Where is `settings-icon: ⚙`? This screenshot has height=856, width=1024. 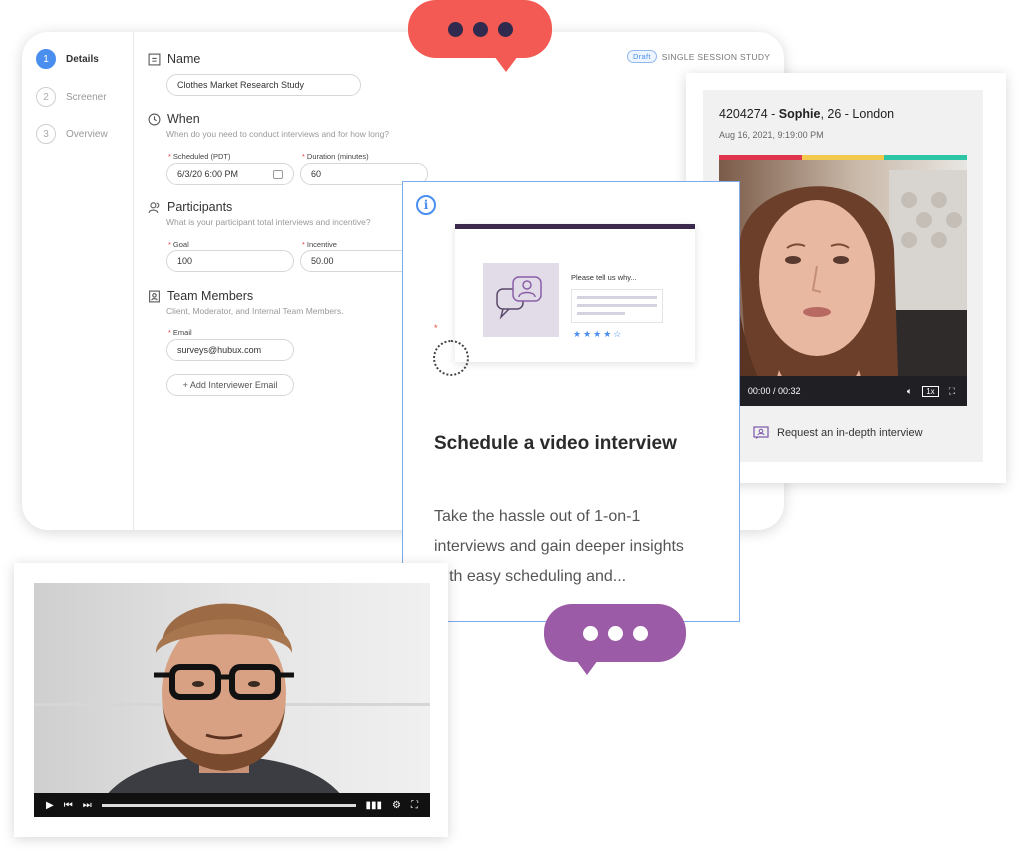
settings-icon: ⚙ is located at coordinates (396, 805).